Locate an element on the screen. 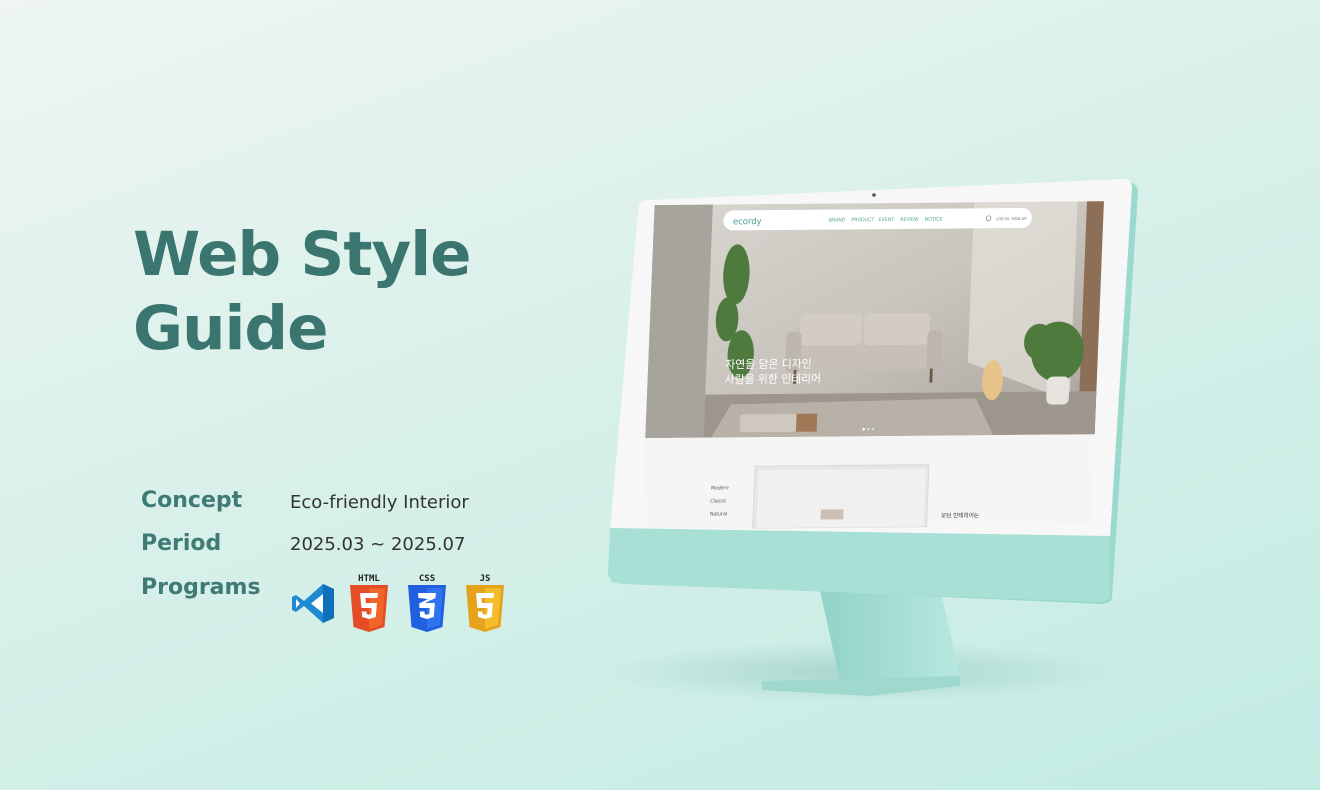 The width and height of the screenshot is (1320, 790). monitor-chin is located at coordinates (859, 565).